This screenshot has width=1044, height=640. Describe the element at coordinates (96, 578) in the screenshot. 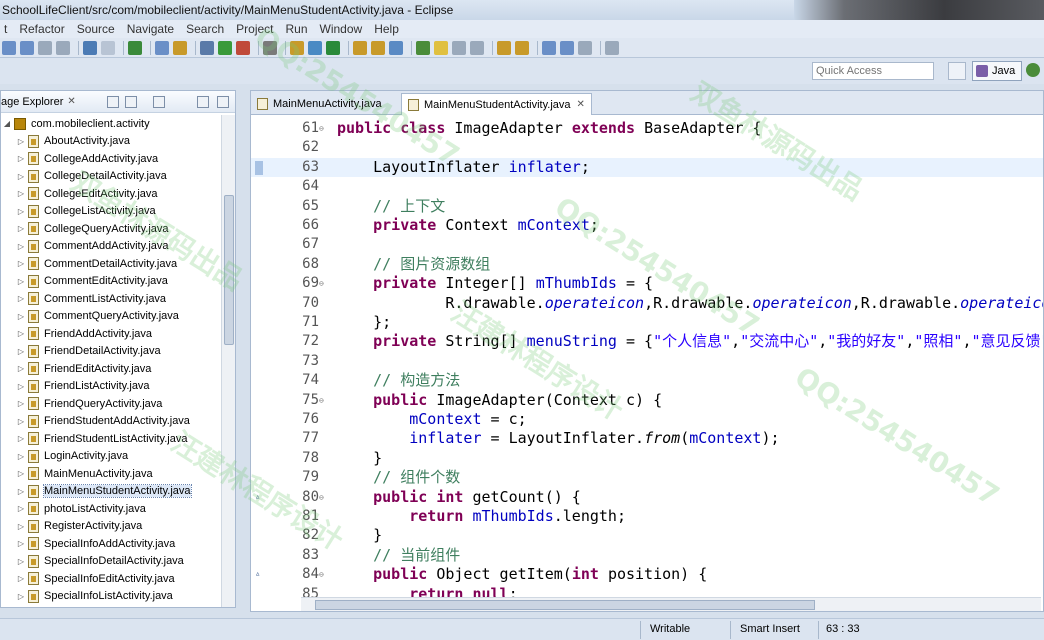

I see `file-node: ▷ SpecialInfoEditActivity.java` at that location.